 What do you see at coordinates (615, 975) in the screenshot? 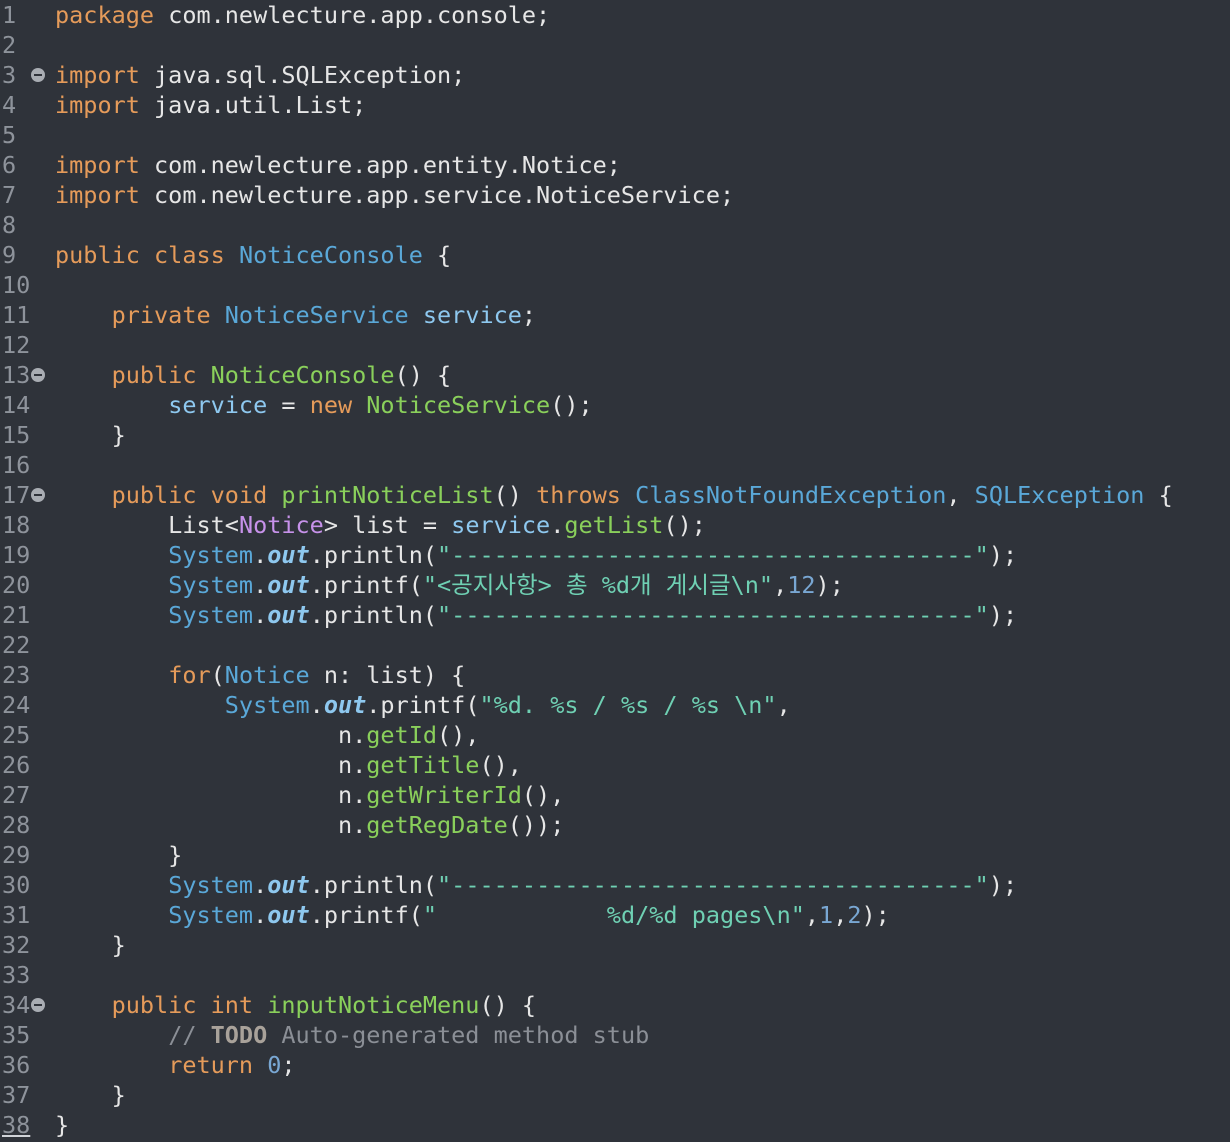
I see `code-line: 33` at bounding box center [615, 975].